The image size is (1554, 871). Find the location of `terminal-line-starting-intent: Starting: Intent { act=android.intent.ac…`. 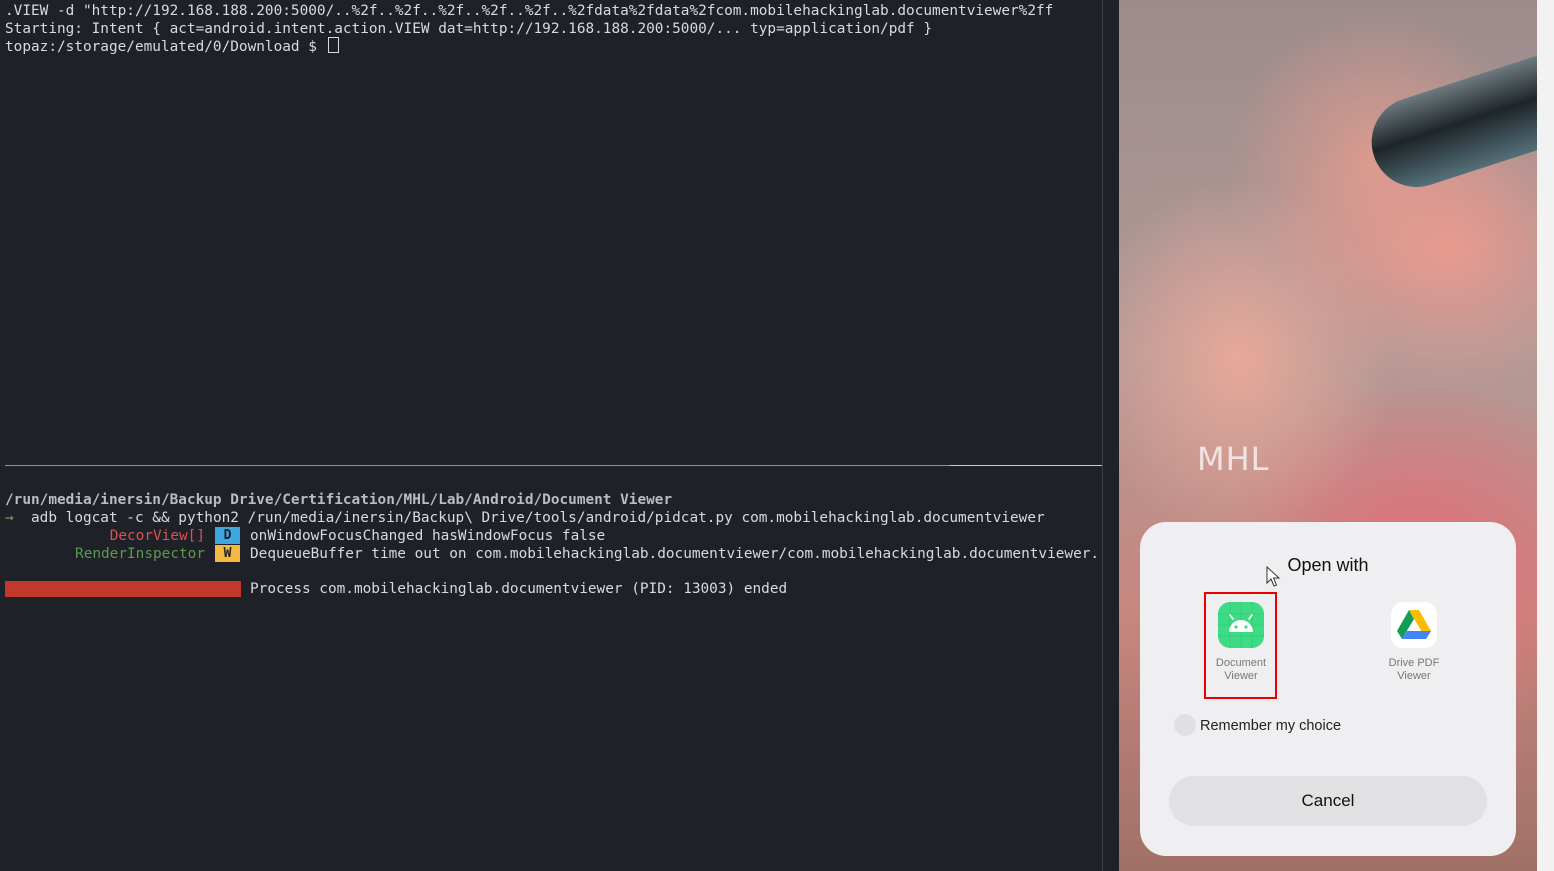

terminal-line-starting-intent: Starting: Intent { act=android.intent.ac… is located at coordinates (469, 29).